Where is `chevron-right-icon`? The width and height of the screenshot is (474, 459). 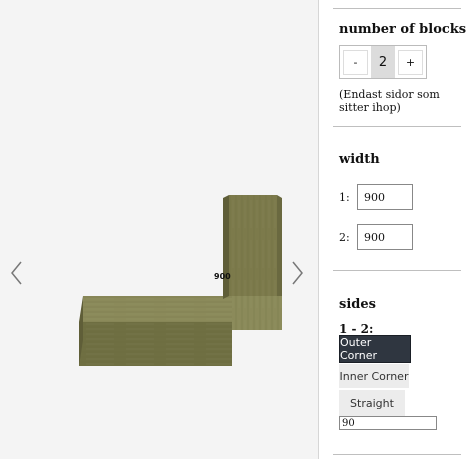
chevron-right-icon is located at coordinates (297, 273).